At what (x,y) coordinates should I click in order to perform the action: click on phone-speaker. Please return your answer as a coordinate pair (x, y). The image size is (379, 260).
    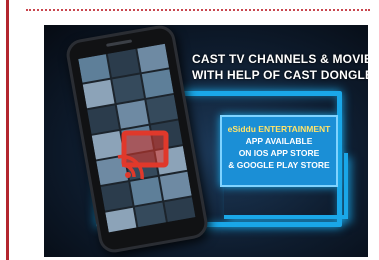
    Looking at the image, I should click on (119, 43).